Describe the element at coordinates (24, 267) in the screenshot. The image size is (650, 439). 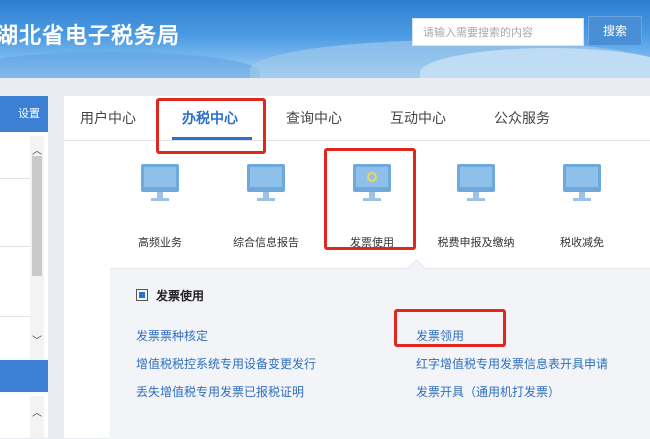
I see `sidebar: 设置 ︿ ﹀ ︿` at that location.